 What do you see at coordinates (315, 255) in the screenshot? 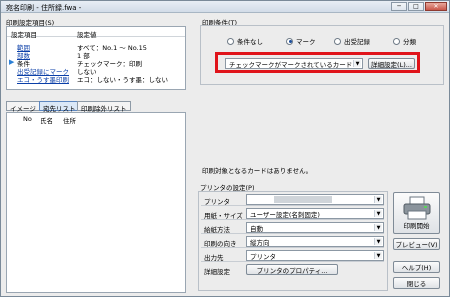
I see `output-select: プリンタ ▼` at bounding box center [315, 255].